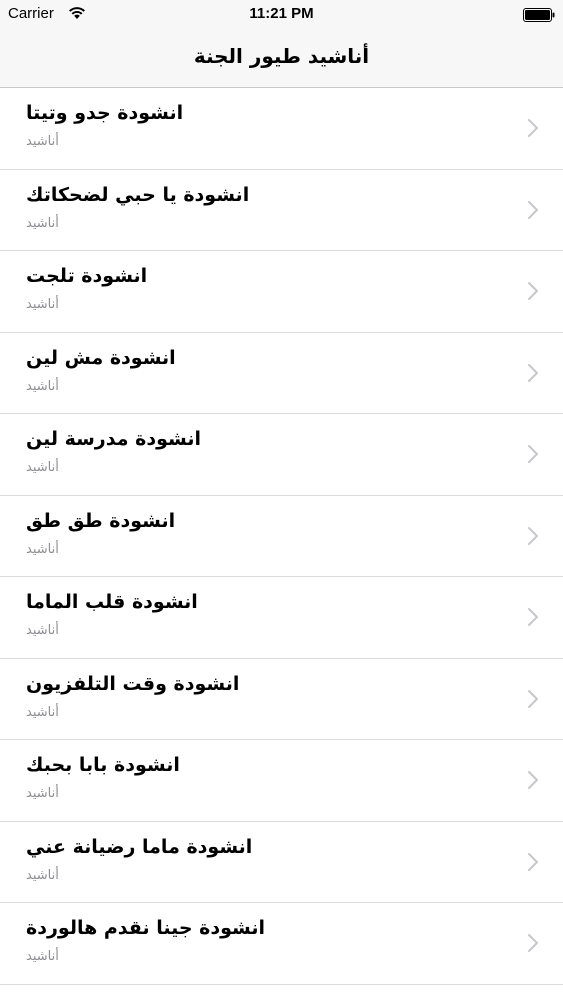  I want to click on list-item: انشودة بابا بحبك أناشيد, so click(281, 781).